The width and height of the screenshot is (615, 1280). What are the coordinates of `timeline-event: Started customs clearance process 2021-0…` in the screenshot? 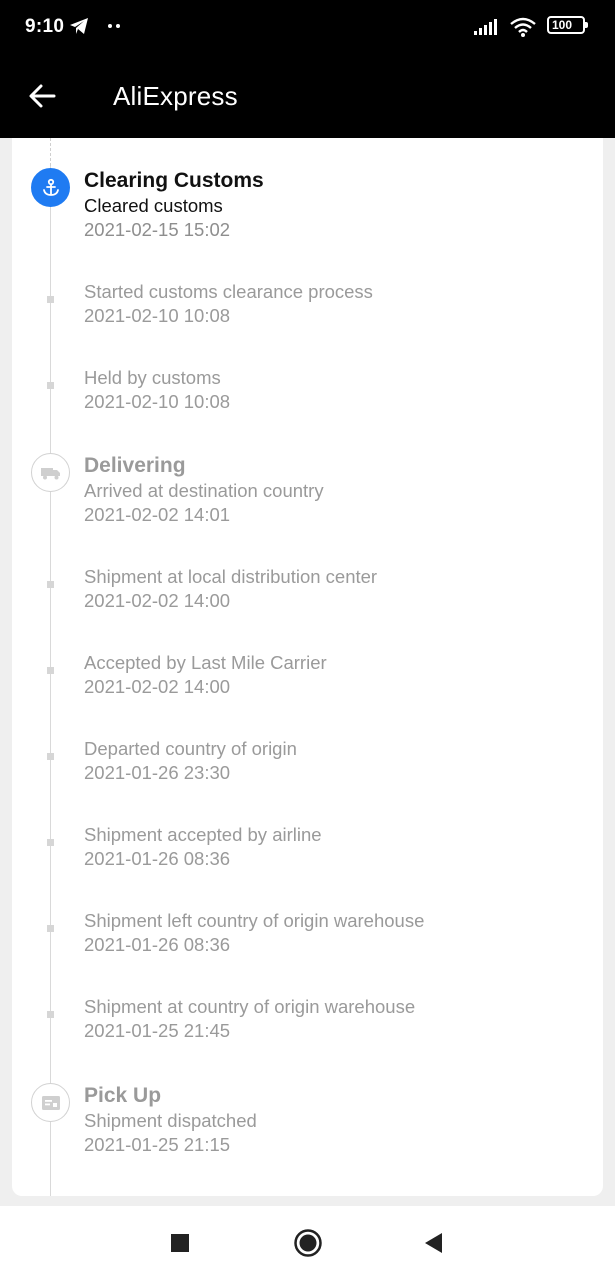 It's located at (307, 305).